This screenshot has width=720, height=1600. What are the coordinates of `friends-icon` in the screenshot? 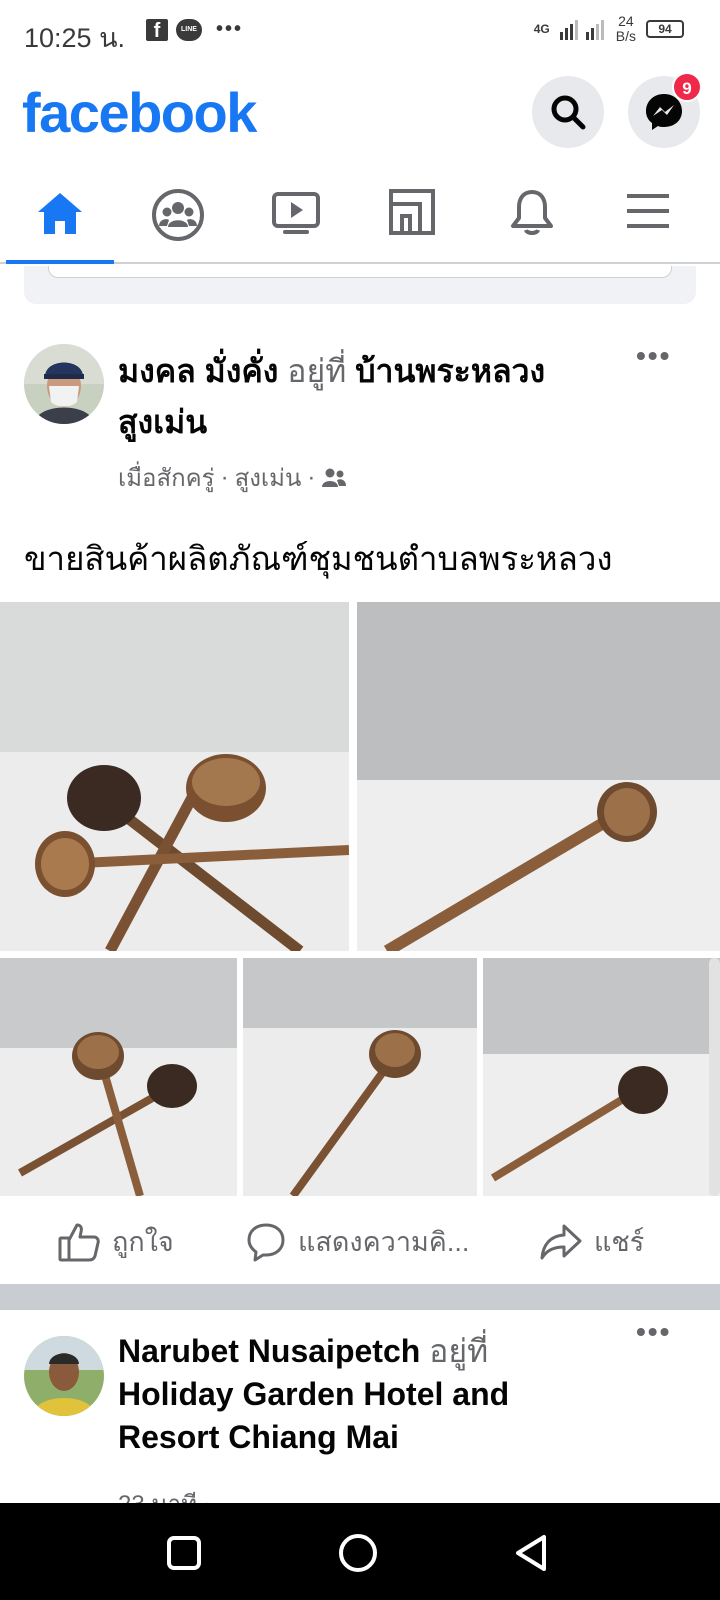 It's located at (334, 477).